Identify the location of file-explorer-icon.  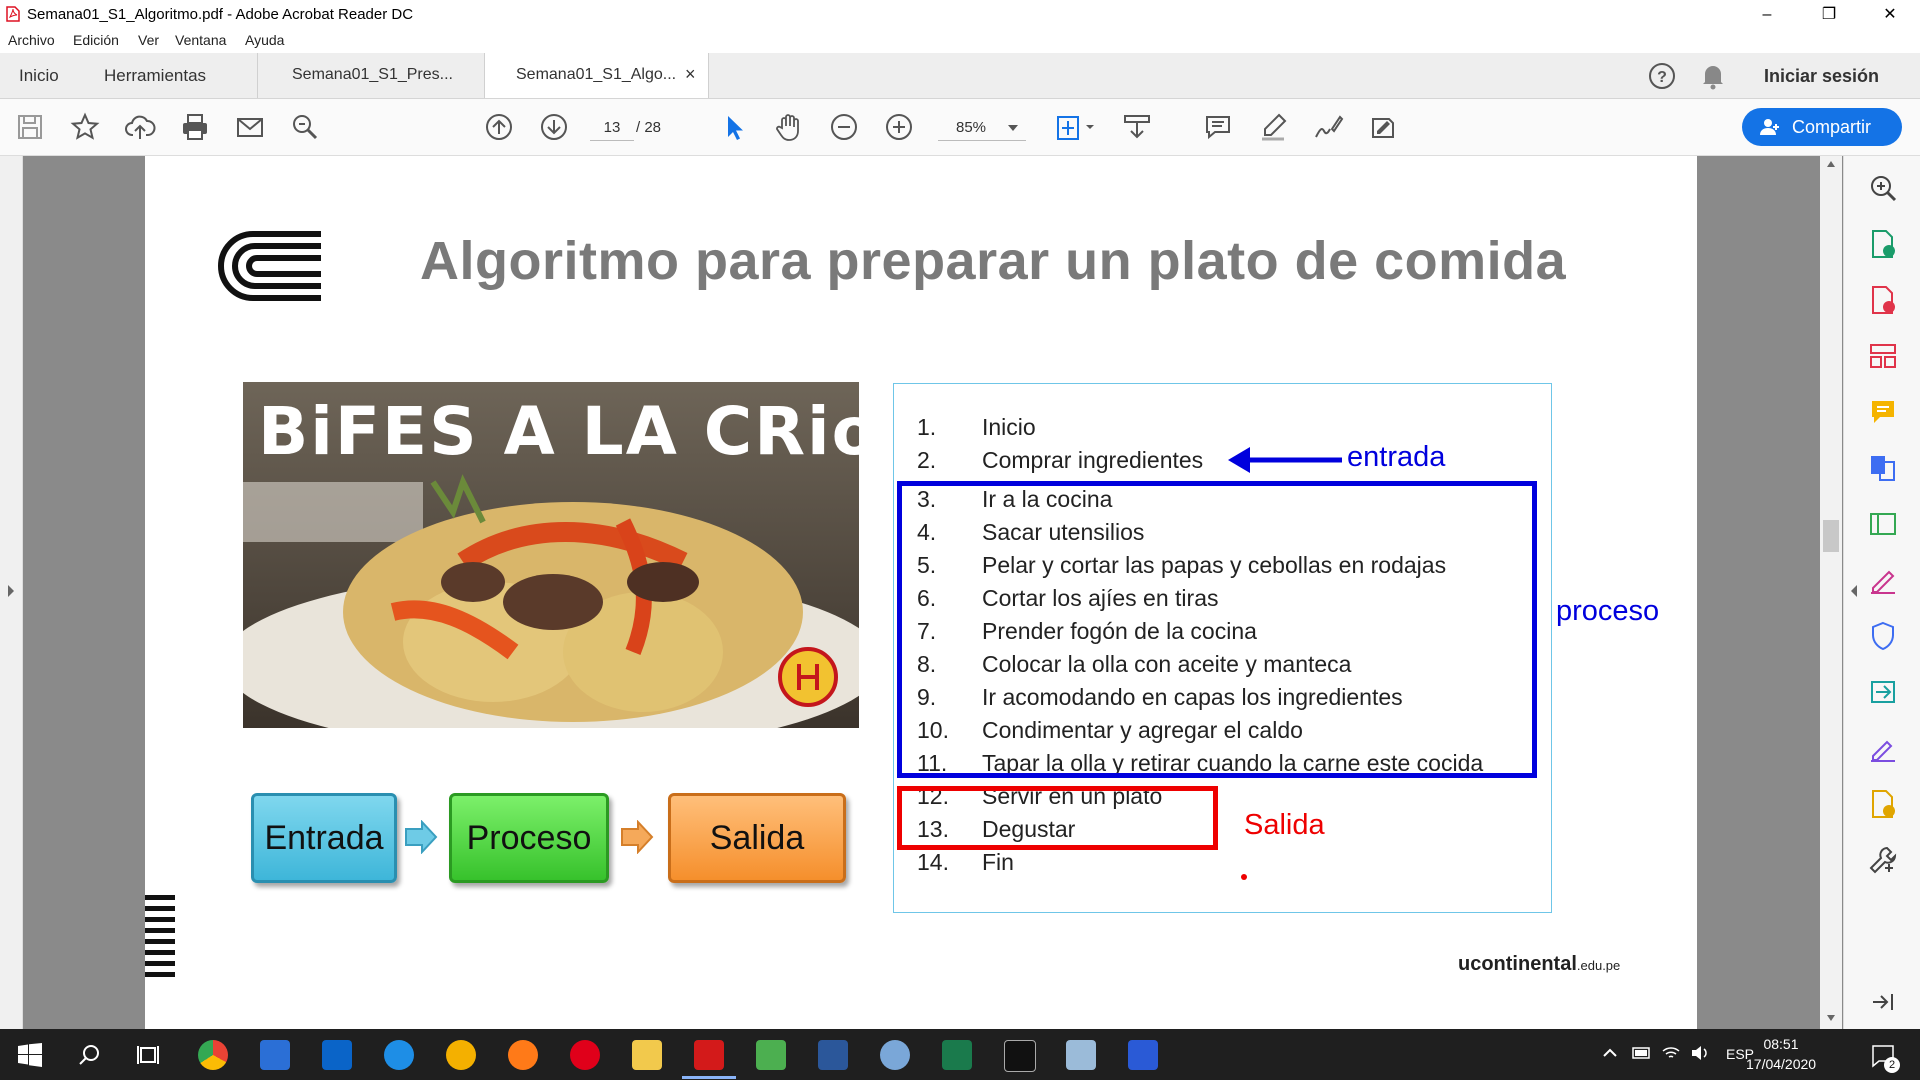
(647, 1055).